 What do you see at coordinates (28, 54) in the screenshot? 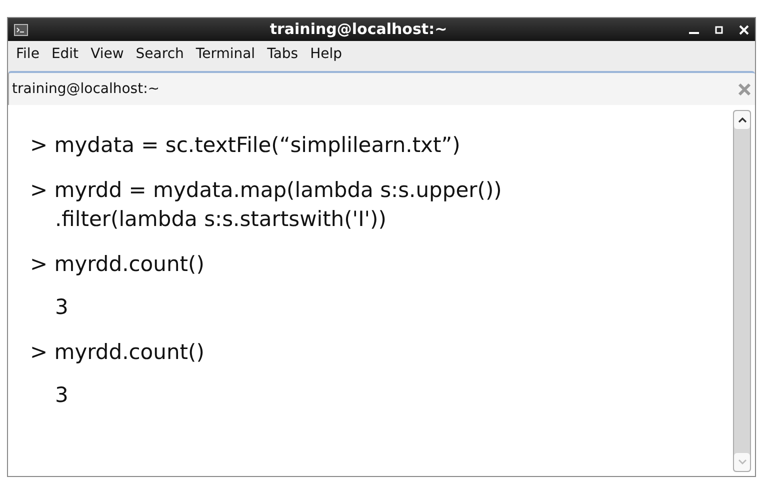
I see `menu-item: File` at bounding box center [28, 54].